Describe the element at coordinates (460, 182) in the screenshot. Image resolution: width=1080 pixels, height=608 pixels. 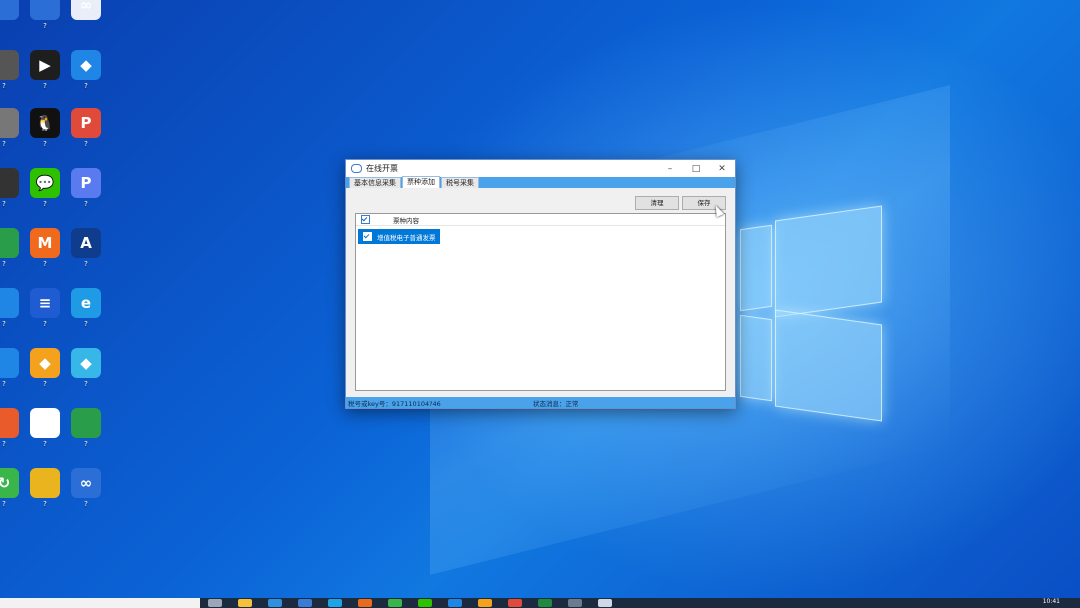
I see `tab-tax-id: 税号采集` at that location.